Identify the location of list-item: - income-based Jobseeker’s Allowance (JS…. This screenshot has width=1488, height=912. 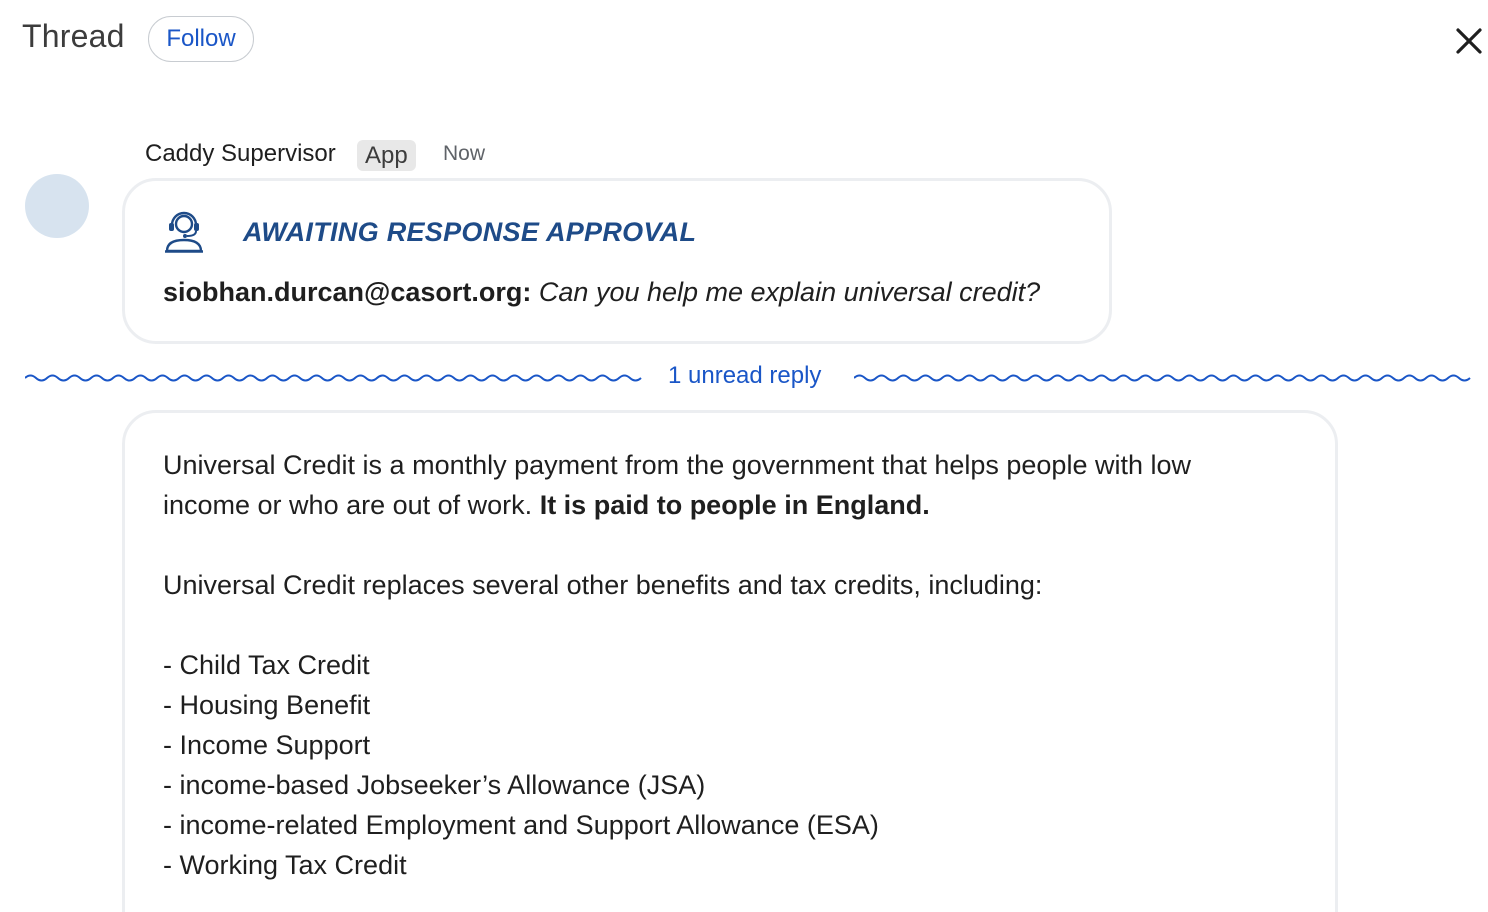
(434, 785).